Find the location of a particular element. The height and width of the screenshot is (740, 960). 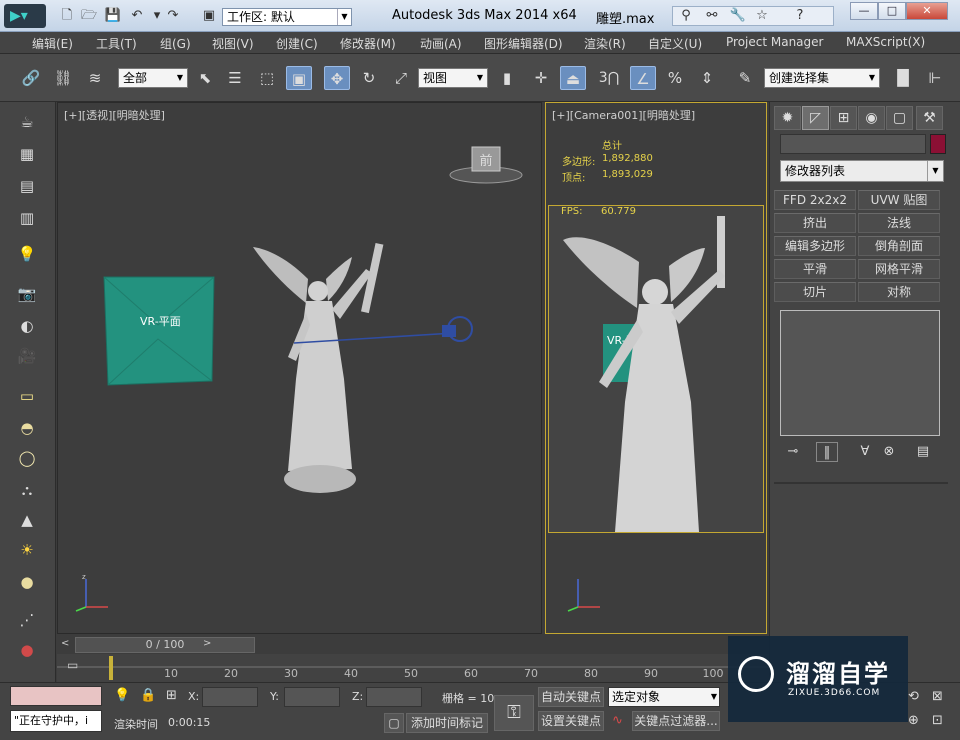

selection-filter-dropdown: 全部 ▼ is located at coordinates (153, 78).